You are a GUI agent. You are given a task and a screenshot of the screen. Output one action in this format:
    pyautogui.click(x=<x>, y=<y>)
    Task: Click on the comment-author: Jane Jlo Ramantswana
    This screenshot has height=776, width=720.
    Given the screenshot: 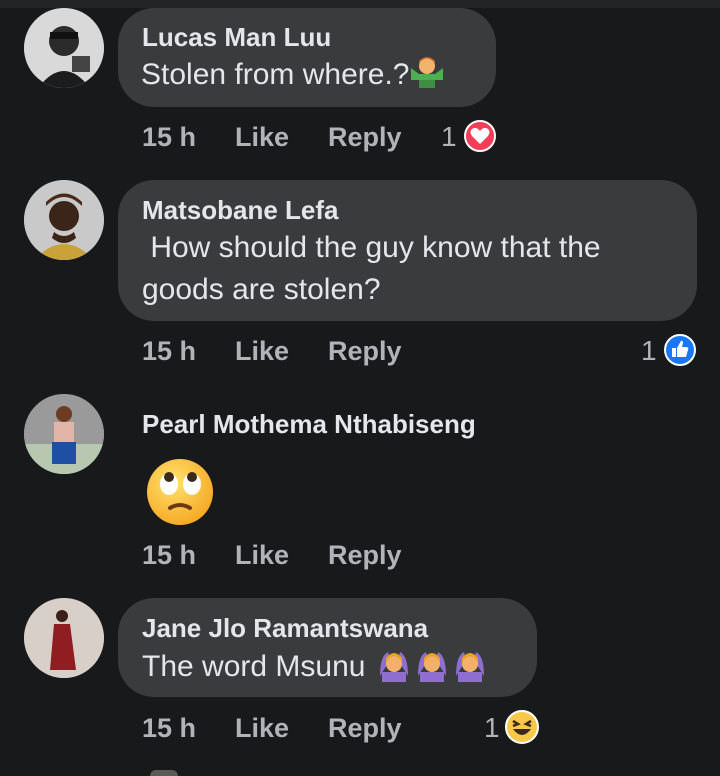 What is the action you would take?
    pyautogui.click(x=285, y=628)
    